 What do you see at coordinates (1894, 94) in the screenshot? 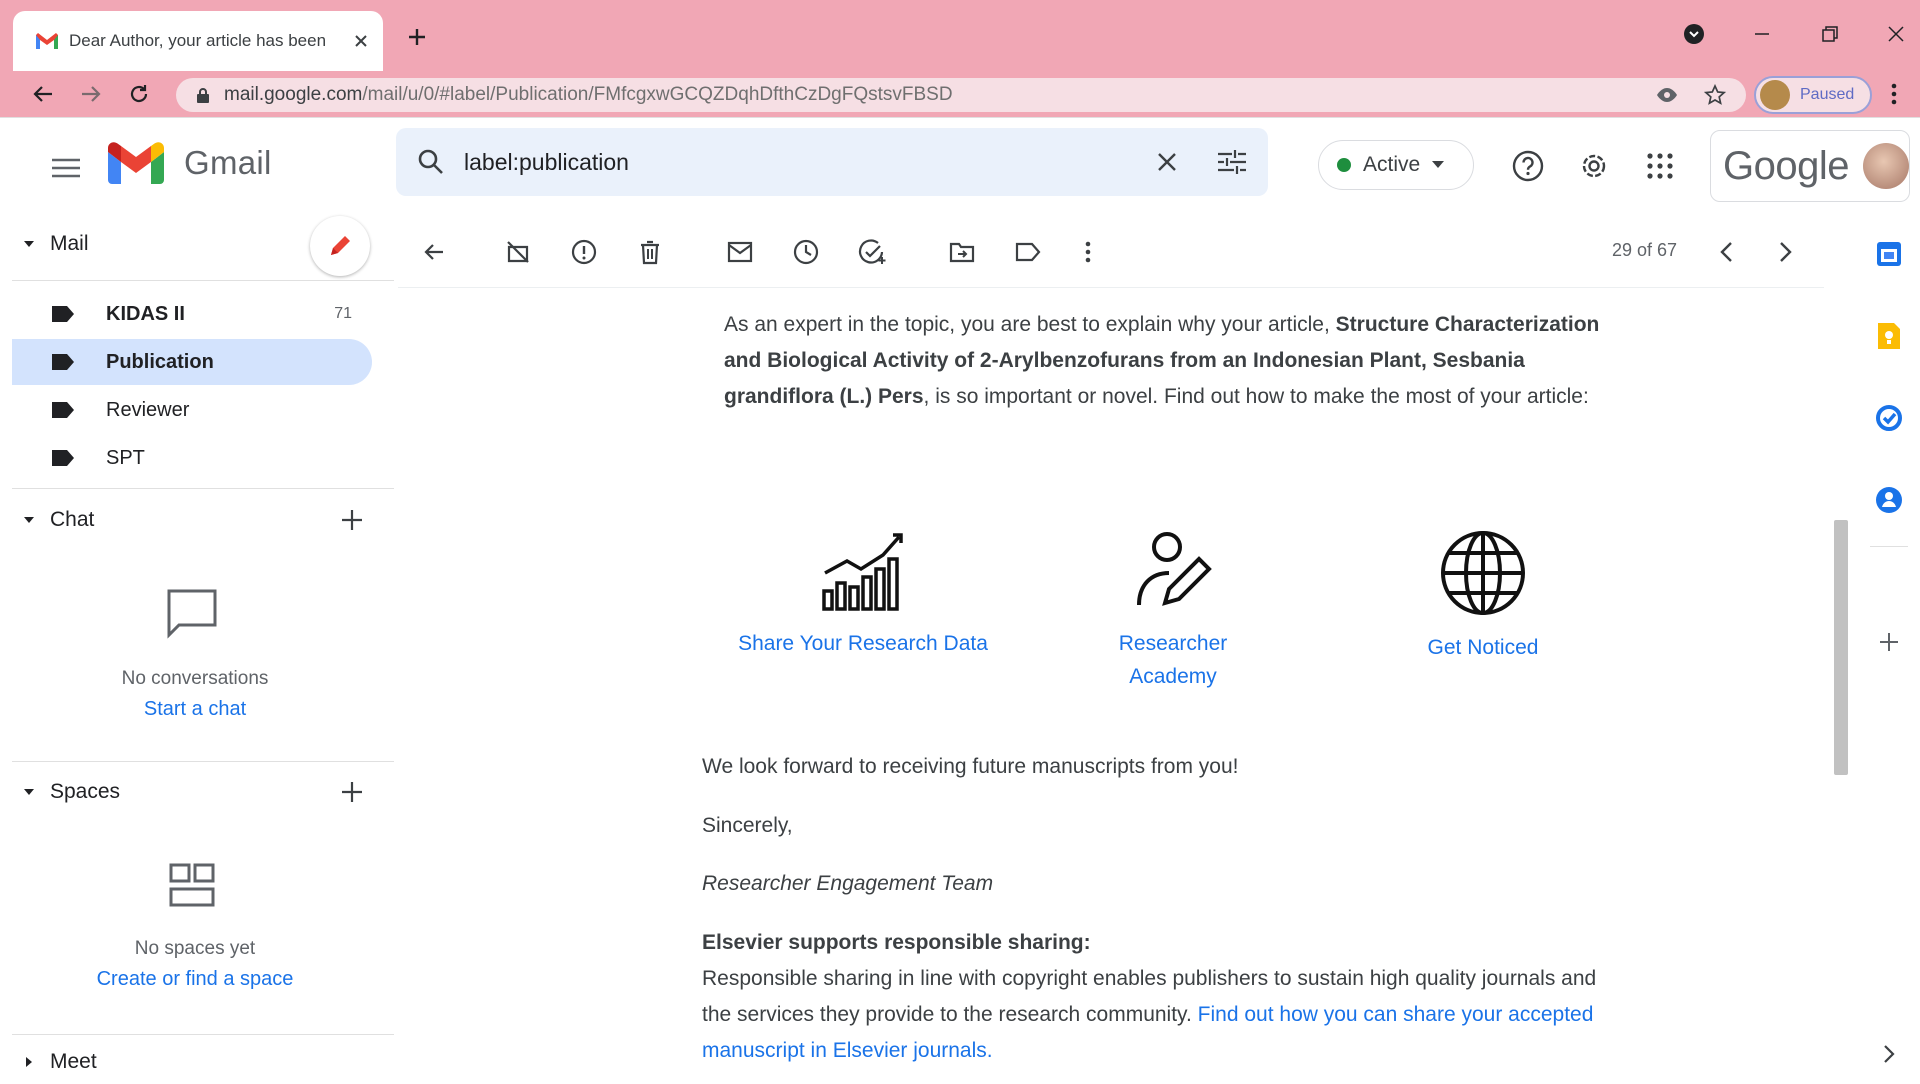
I see `browser-menu-button` at bounding box center [1894, 94].